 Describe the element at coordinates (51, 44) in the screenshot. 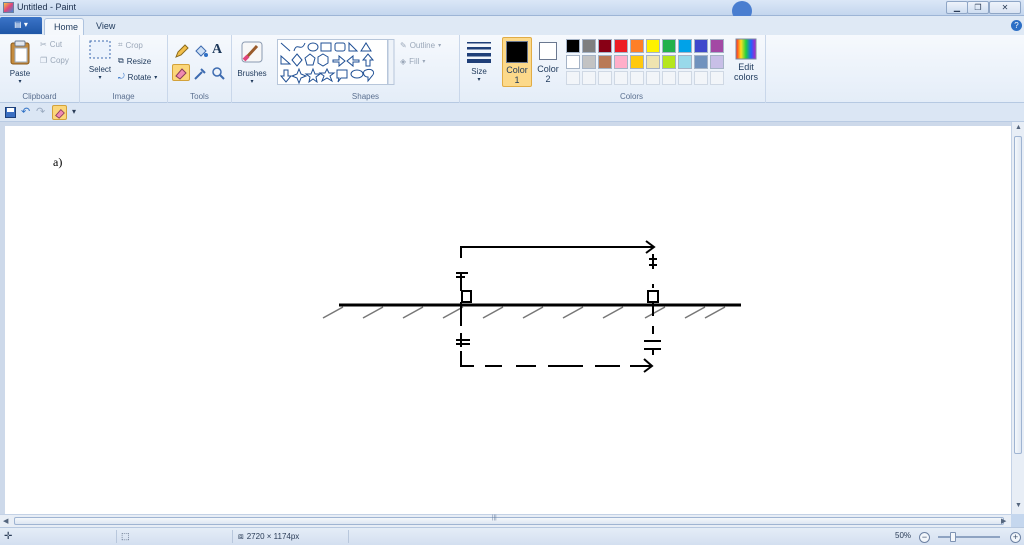

I see `cut-button: ✂ Cut` at that location.